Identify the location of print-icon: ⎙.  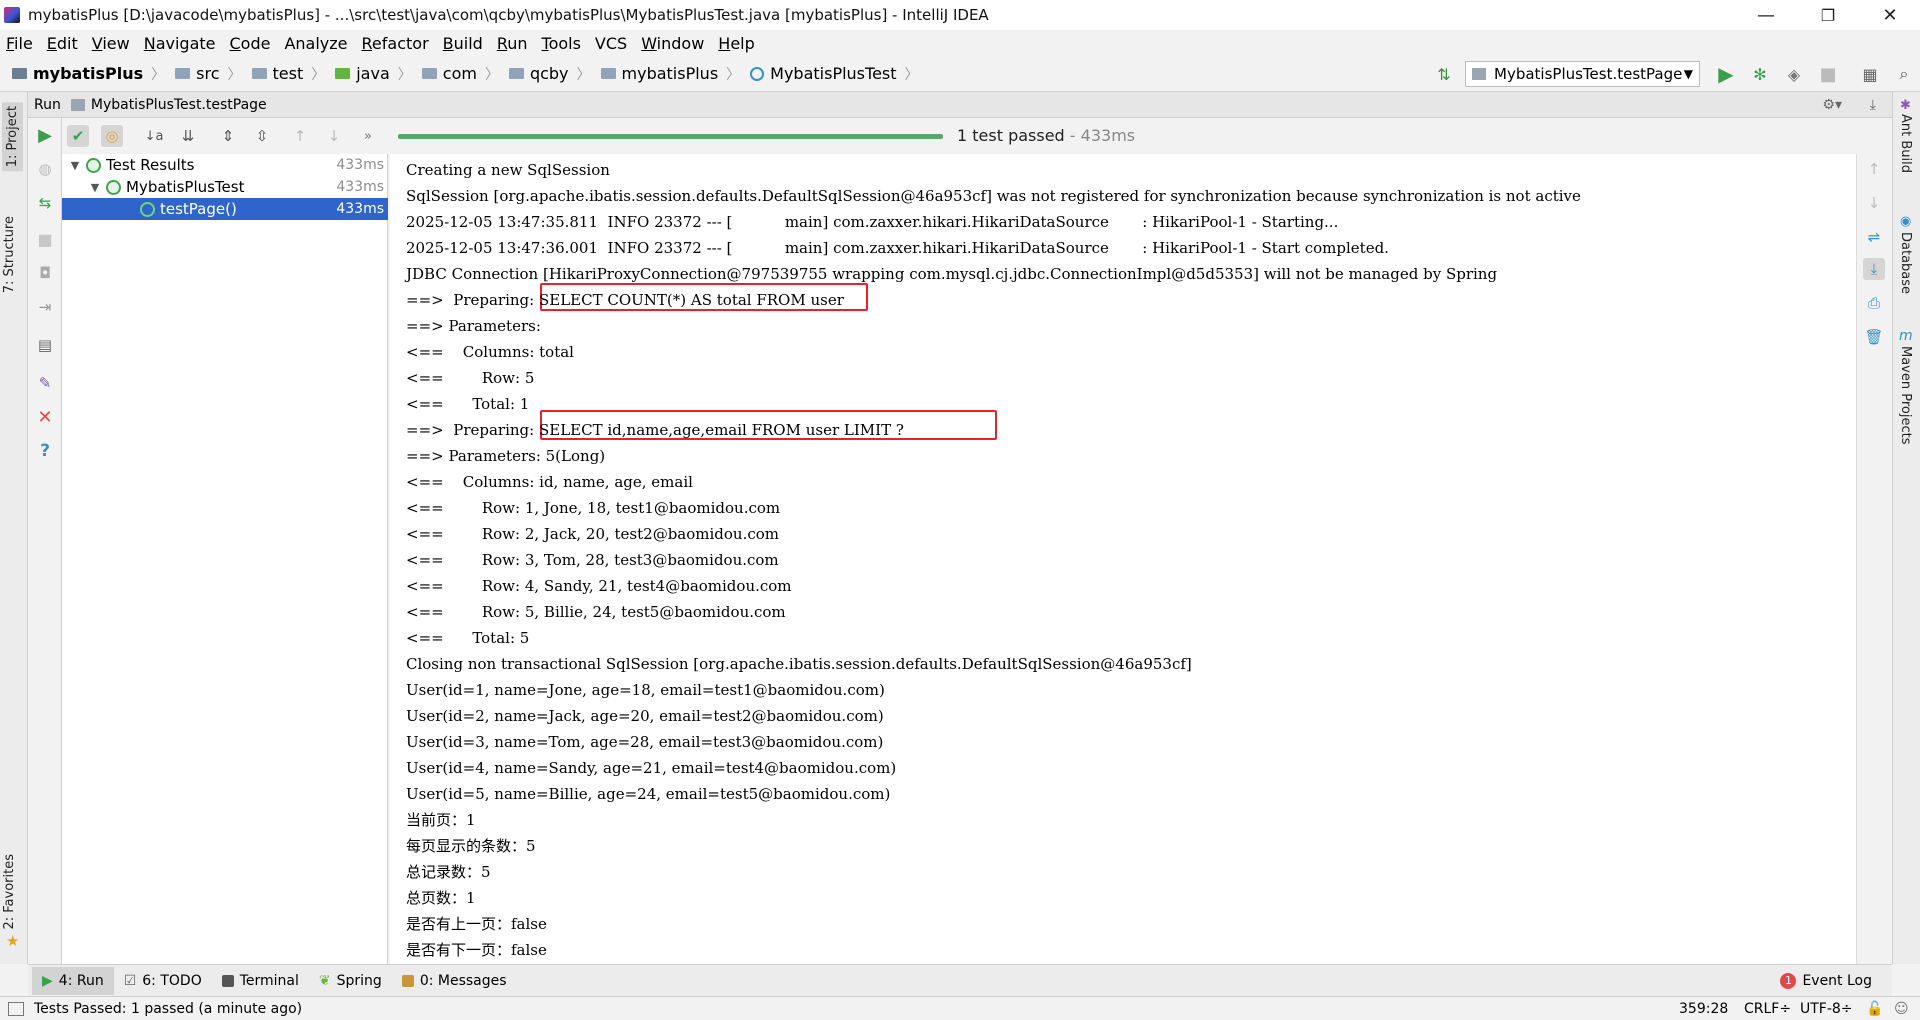
(1874, 303).